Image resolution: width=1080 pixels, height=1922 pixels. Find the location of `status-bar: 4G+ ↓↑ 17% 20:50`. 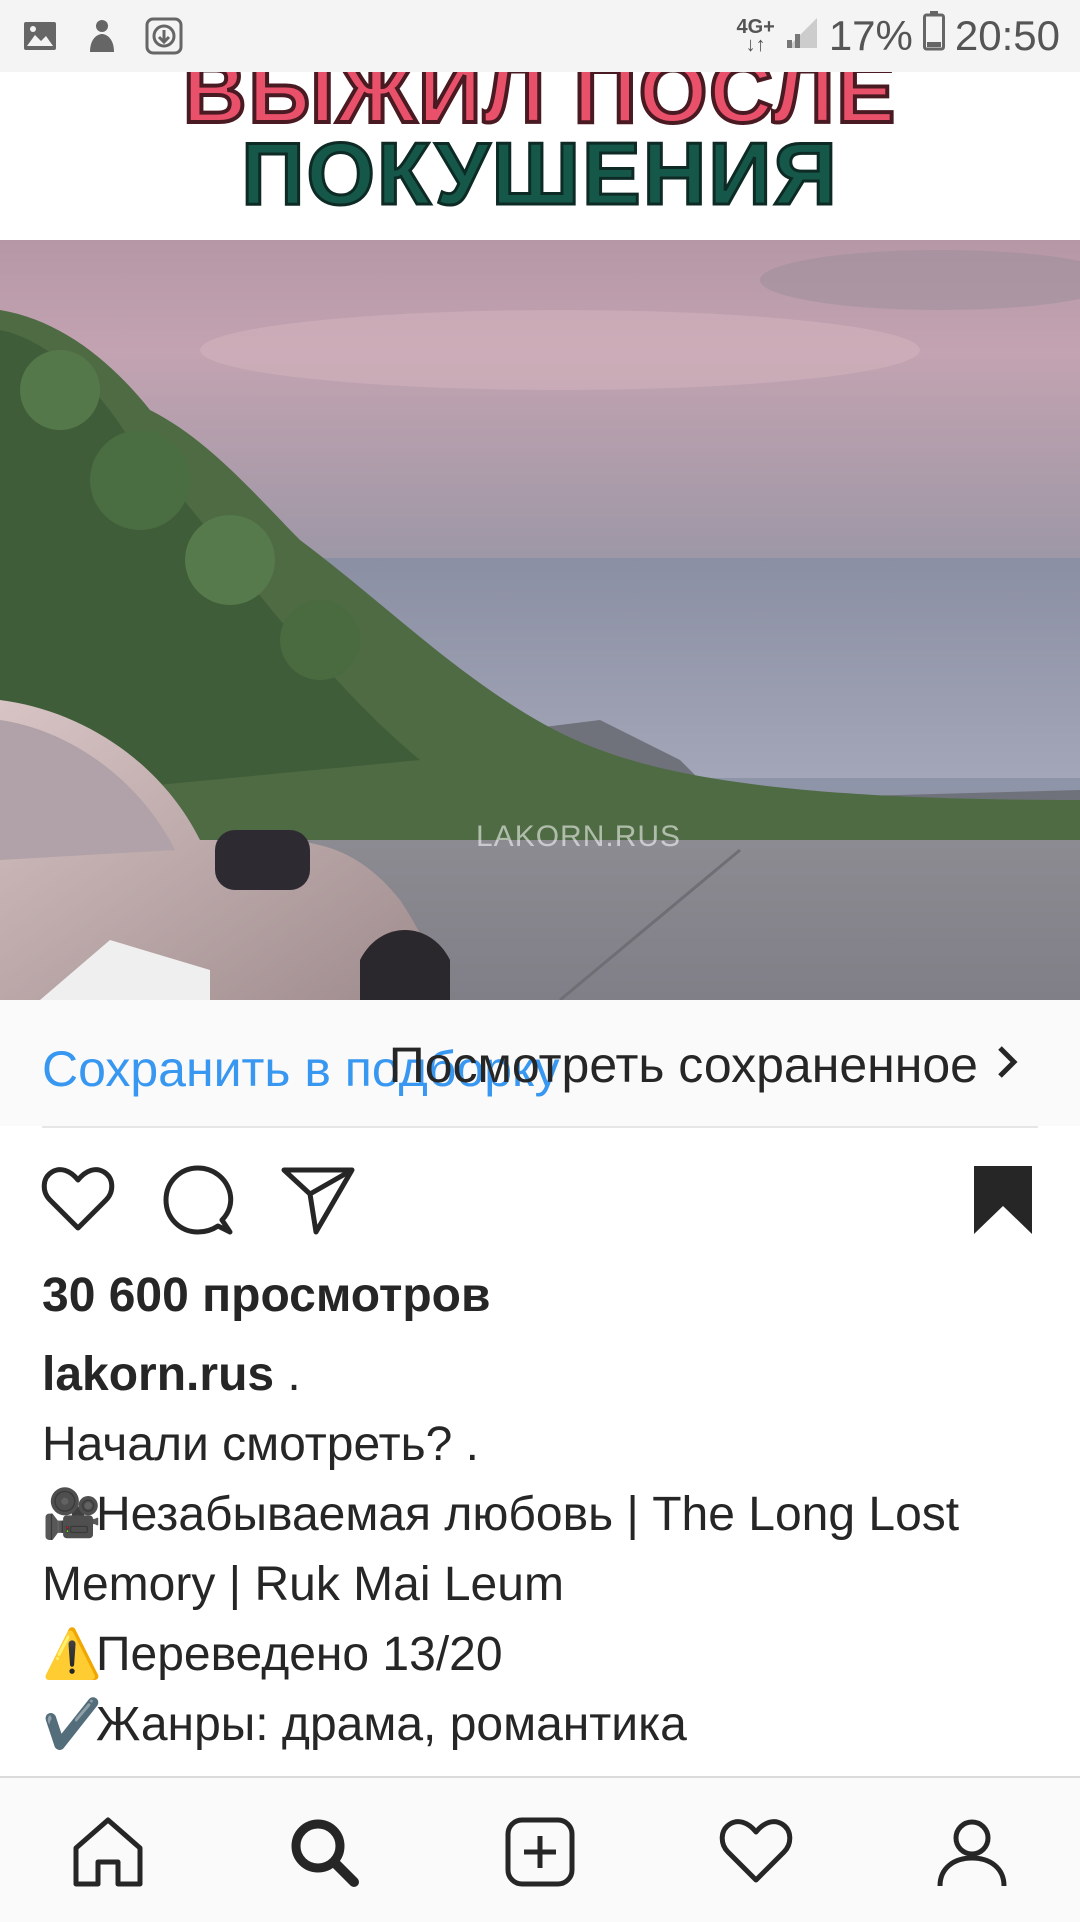

status-bar: 4G+ ↓↑ 17% 20:50 is located at coordinates (540, 36).